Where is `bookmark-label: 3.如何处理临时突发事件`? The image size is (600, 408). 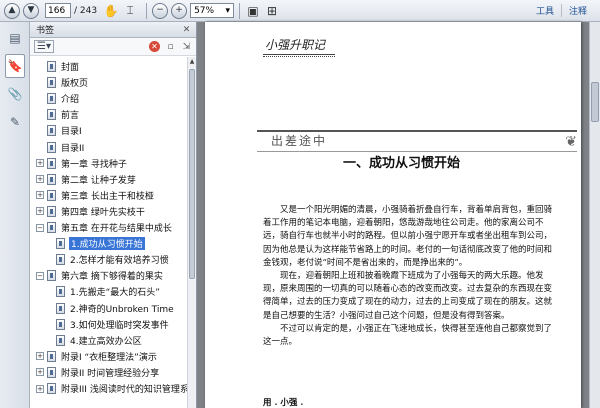
bookmark-label: 3.如何处理临时突发事件 is located at coordinates (119, 325).